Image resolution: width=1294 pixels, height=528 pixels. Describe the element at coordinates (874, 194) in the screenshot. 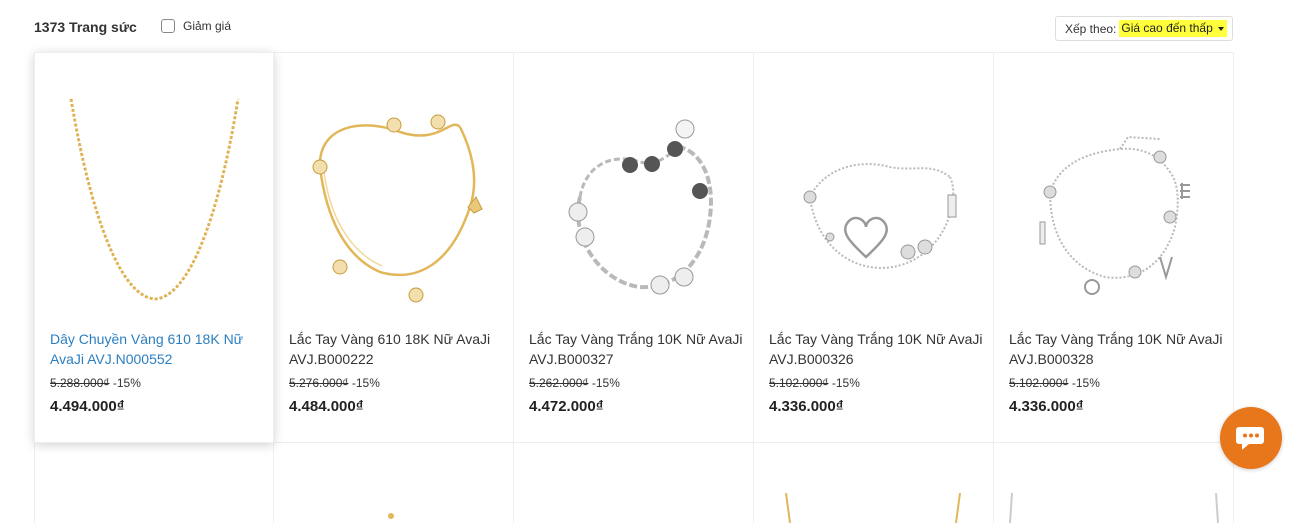

I see `product-image-white-gold-heart-bracelet` at that location.